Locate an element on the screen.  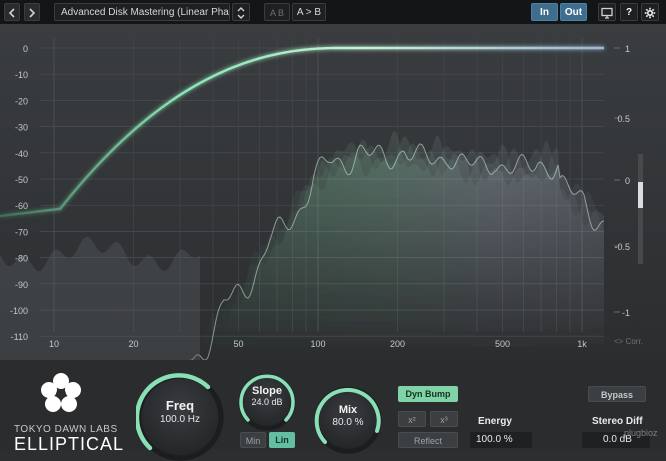
energy-value: 100.0 % is located at coordinates (494, 439).